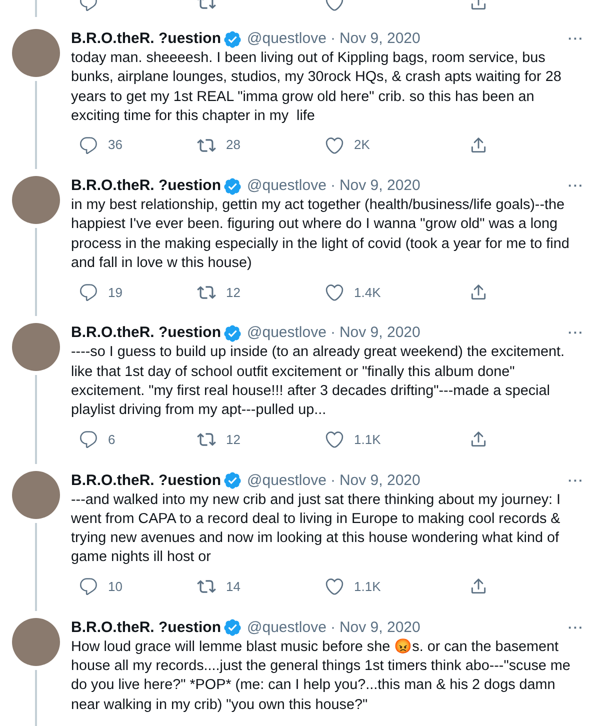  I want to click on like-count: 2K, so click(362, 145).